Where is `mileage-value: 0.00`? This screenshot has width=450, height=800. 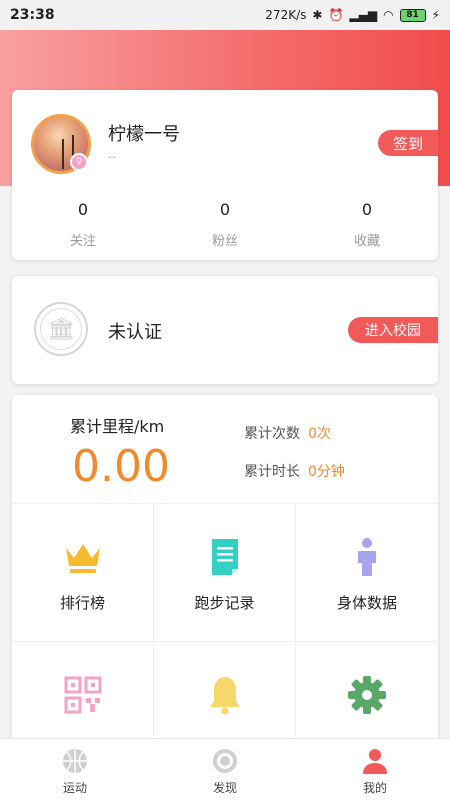 mileage-value: 0.00 is located at coordinates (121, 466).